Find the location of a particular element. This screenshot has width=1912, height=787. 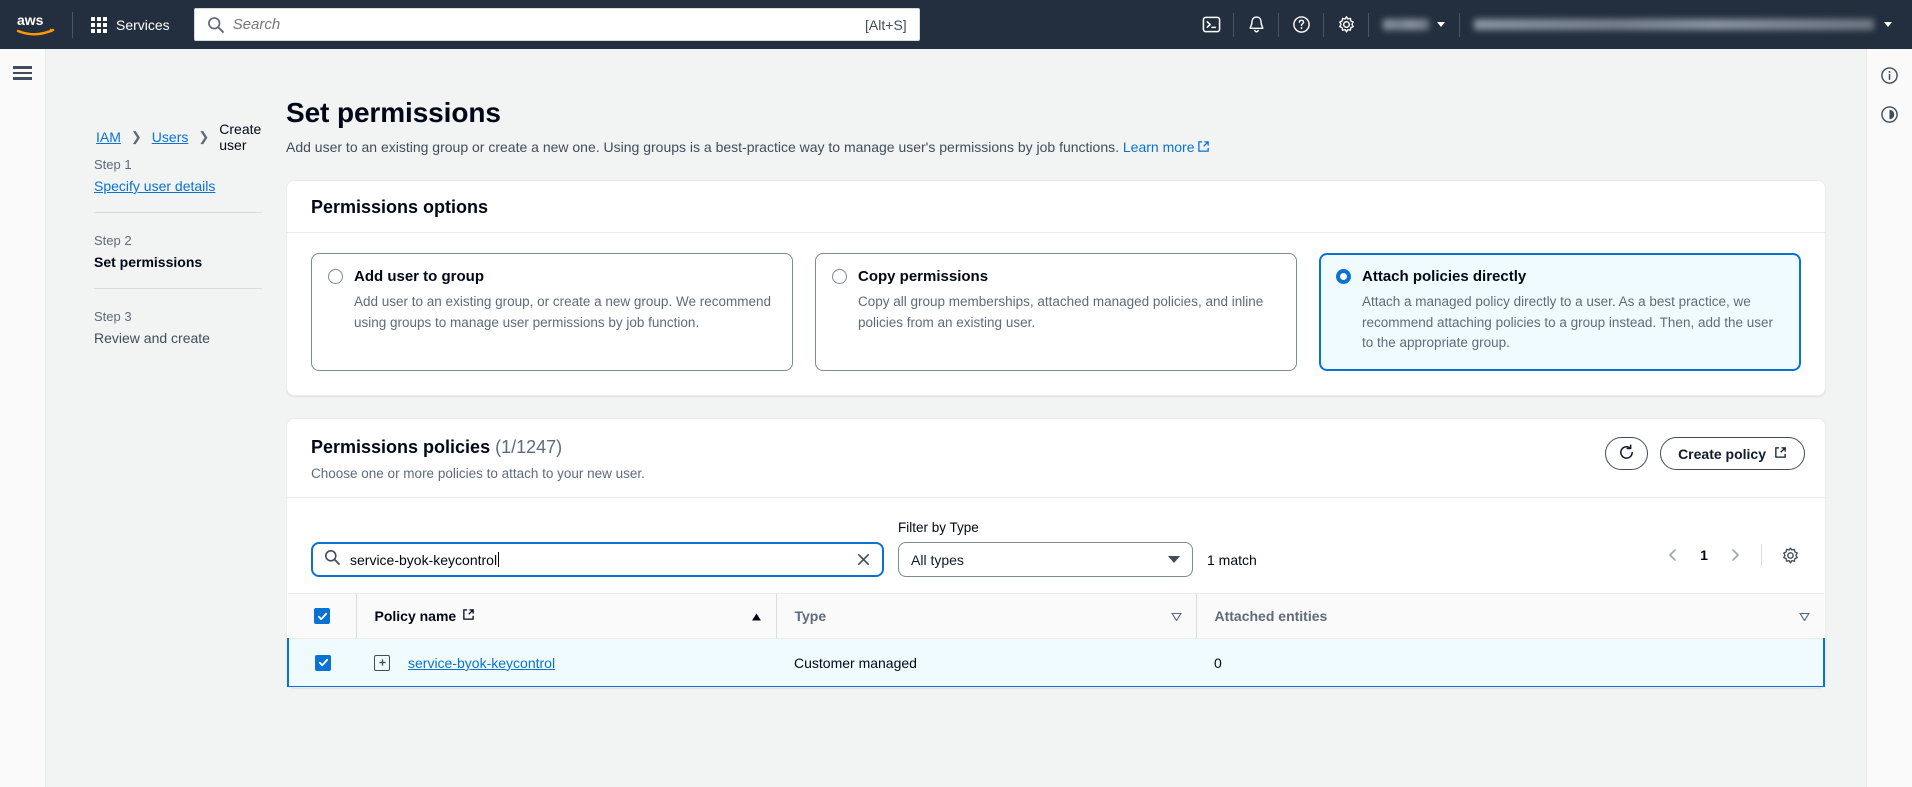

breadcrumb-item-users: Users is located at coordinates (170, 137).